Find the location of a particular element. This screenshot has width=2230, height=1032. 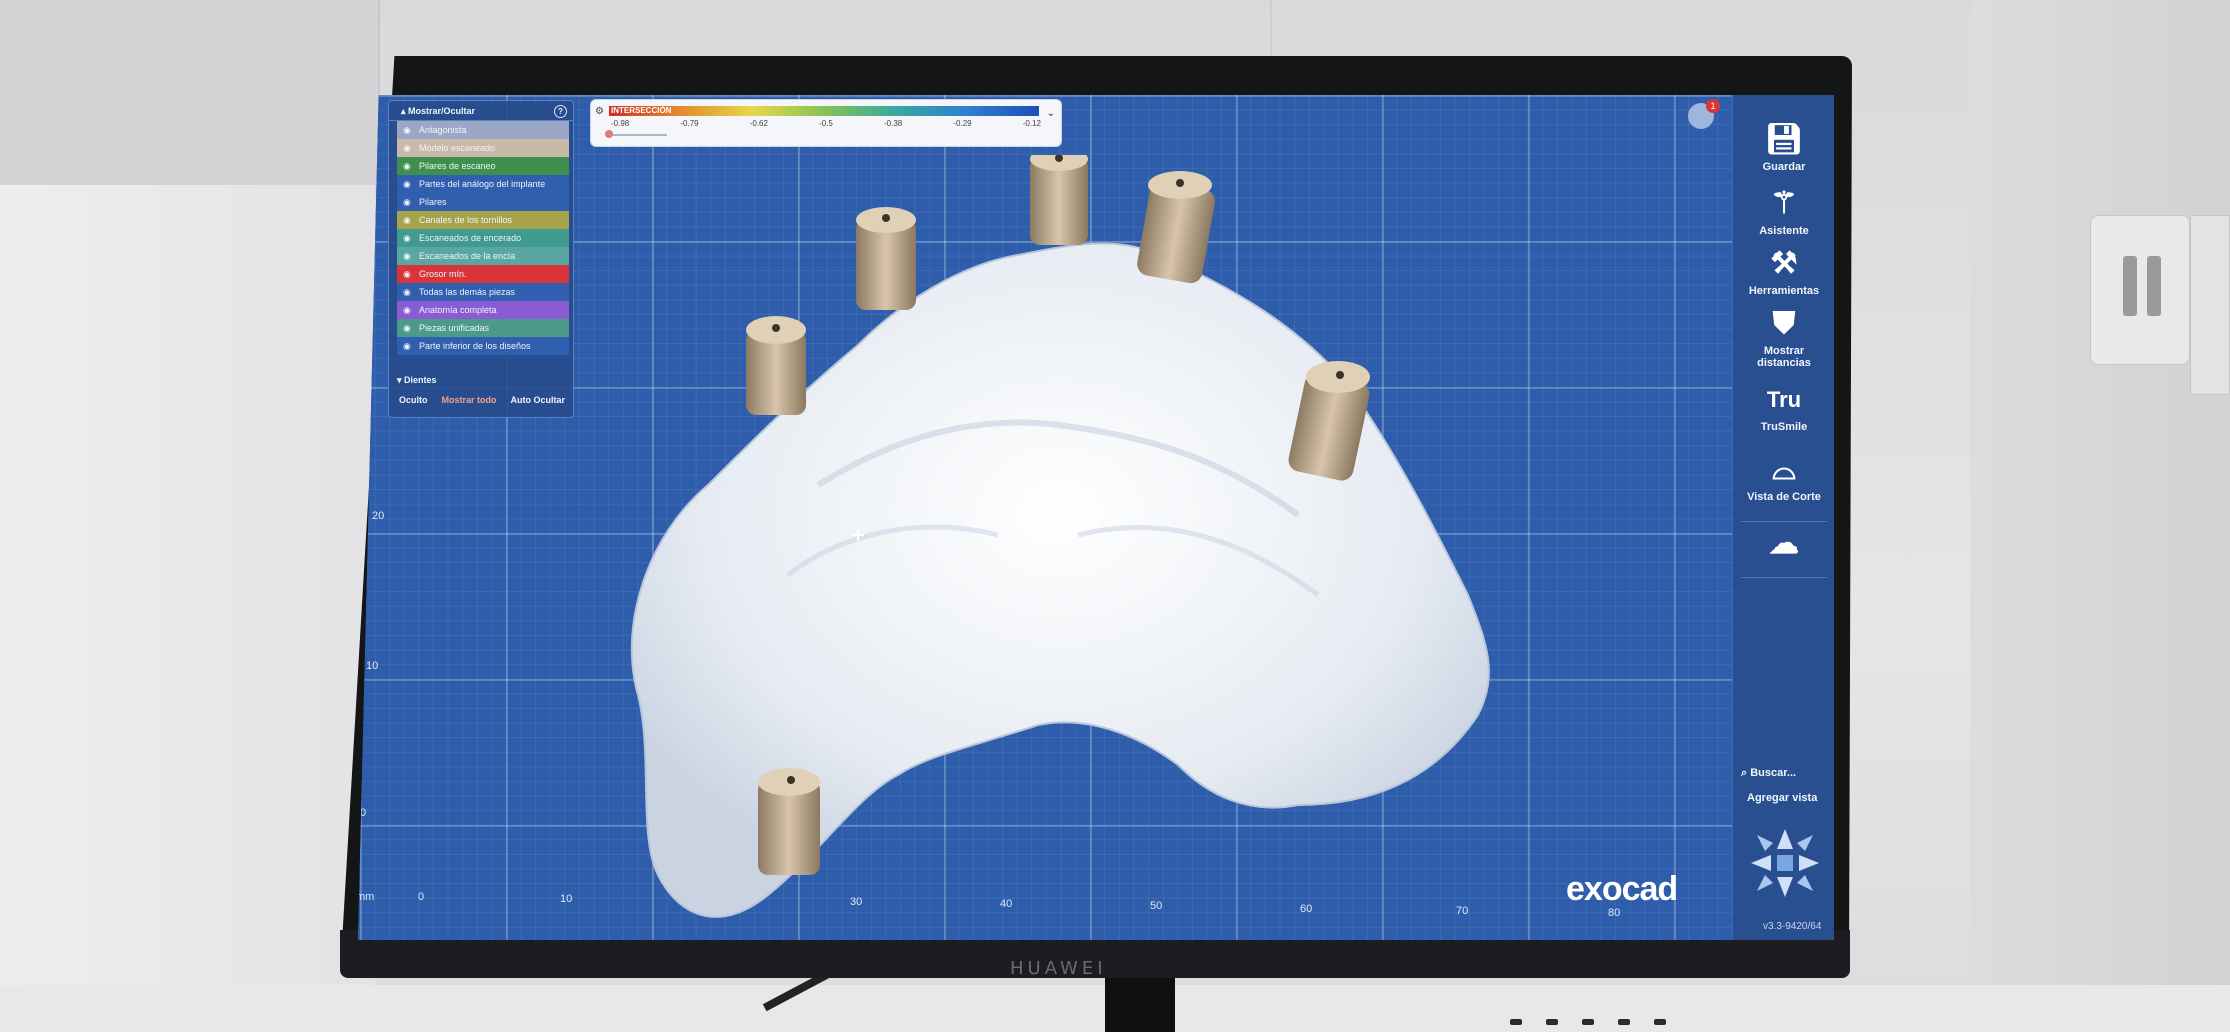

layer-row: ▸◉Modelo escaneado is located at coordinates (483, 148).